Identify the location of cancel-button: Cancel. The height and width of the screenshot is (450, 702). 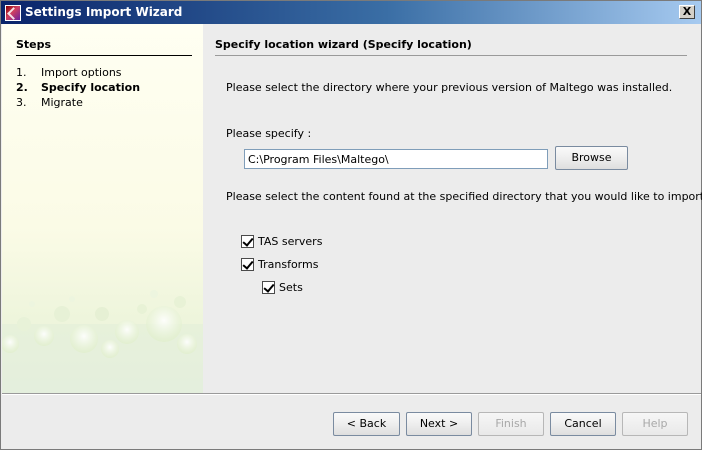
(583, 424).